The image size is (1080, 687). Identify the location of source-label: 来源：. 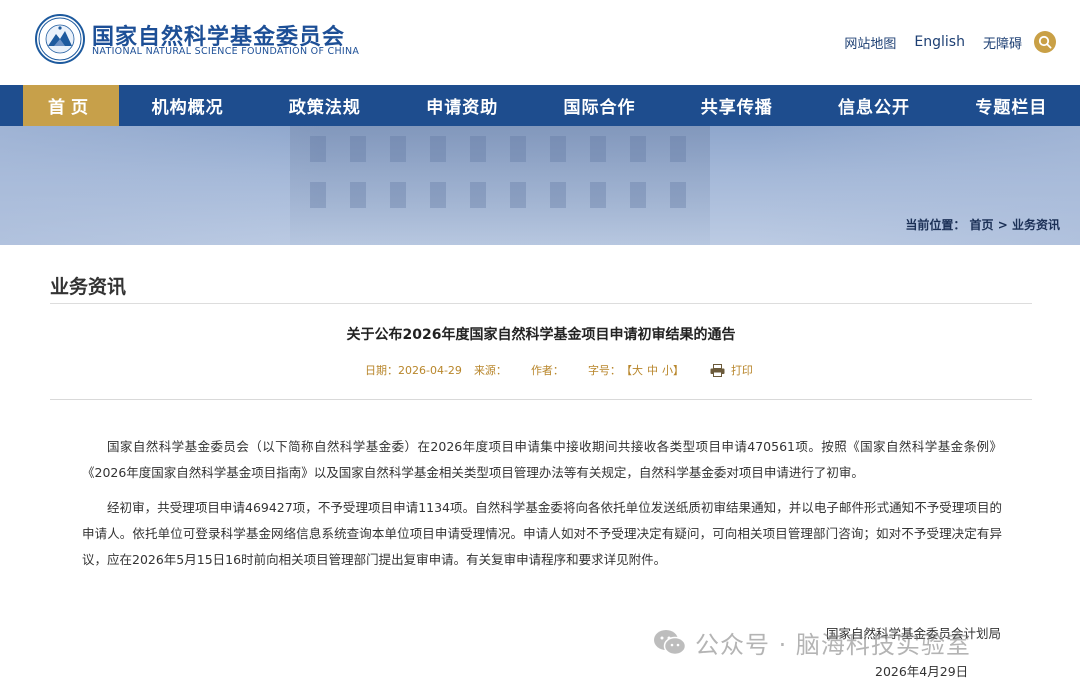
(490, 370).